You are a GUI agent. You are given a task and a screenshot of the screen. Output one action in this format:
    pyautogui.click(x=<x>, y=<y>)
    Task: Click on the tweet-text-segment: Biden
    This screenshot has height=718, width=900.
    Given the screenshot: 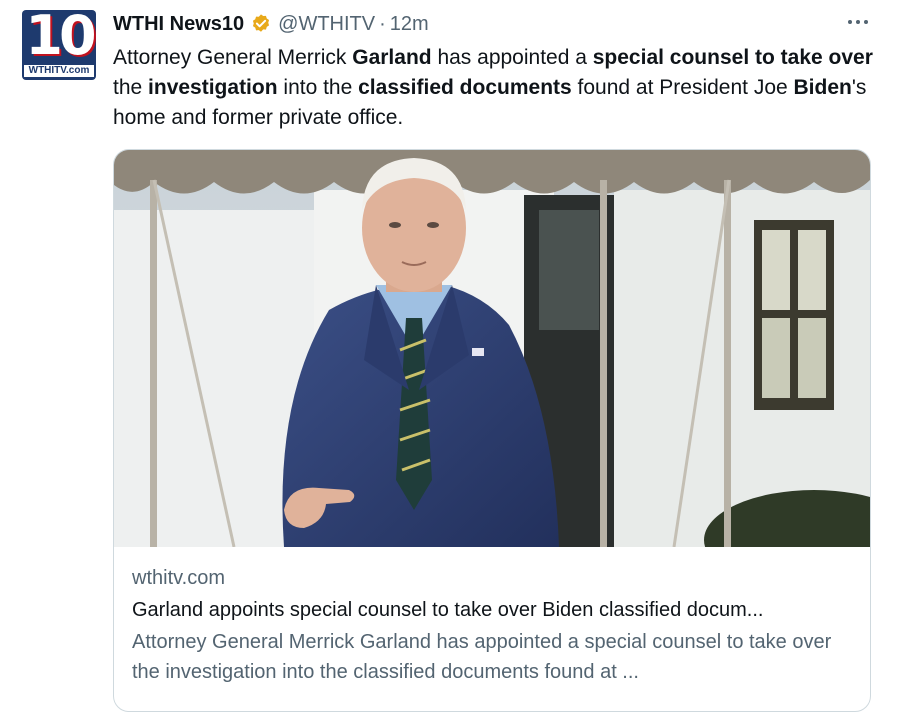 What is the action you would take?
    pyautogui.click(x=822, y=87)
    